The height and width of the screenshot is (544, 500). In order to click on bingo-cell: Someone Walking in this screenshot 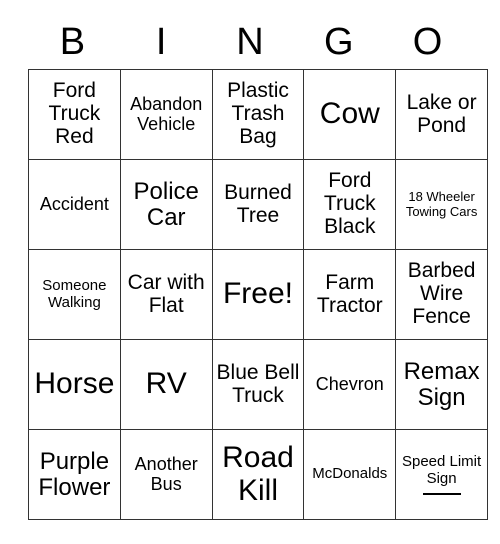, I will do `click(74, 294)`.